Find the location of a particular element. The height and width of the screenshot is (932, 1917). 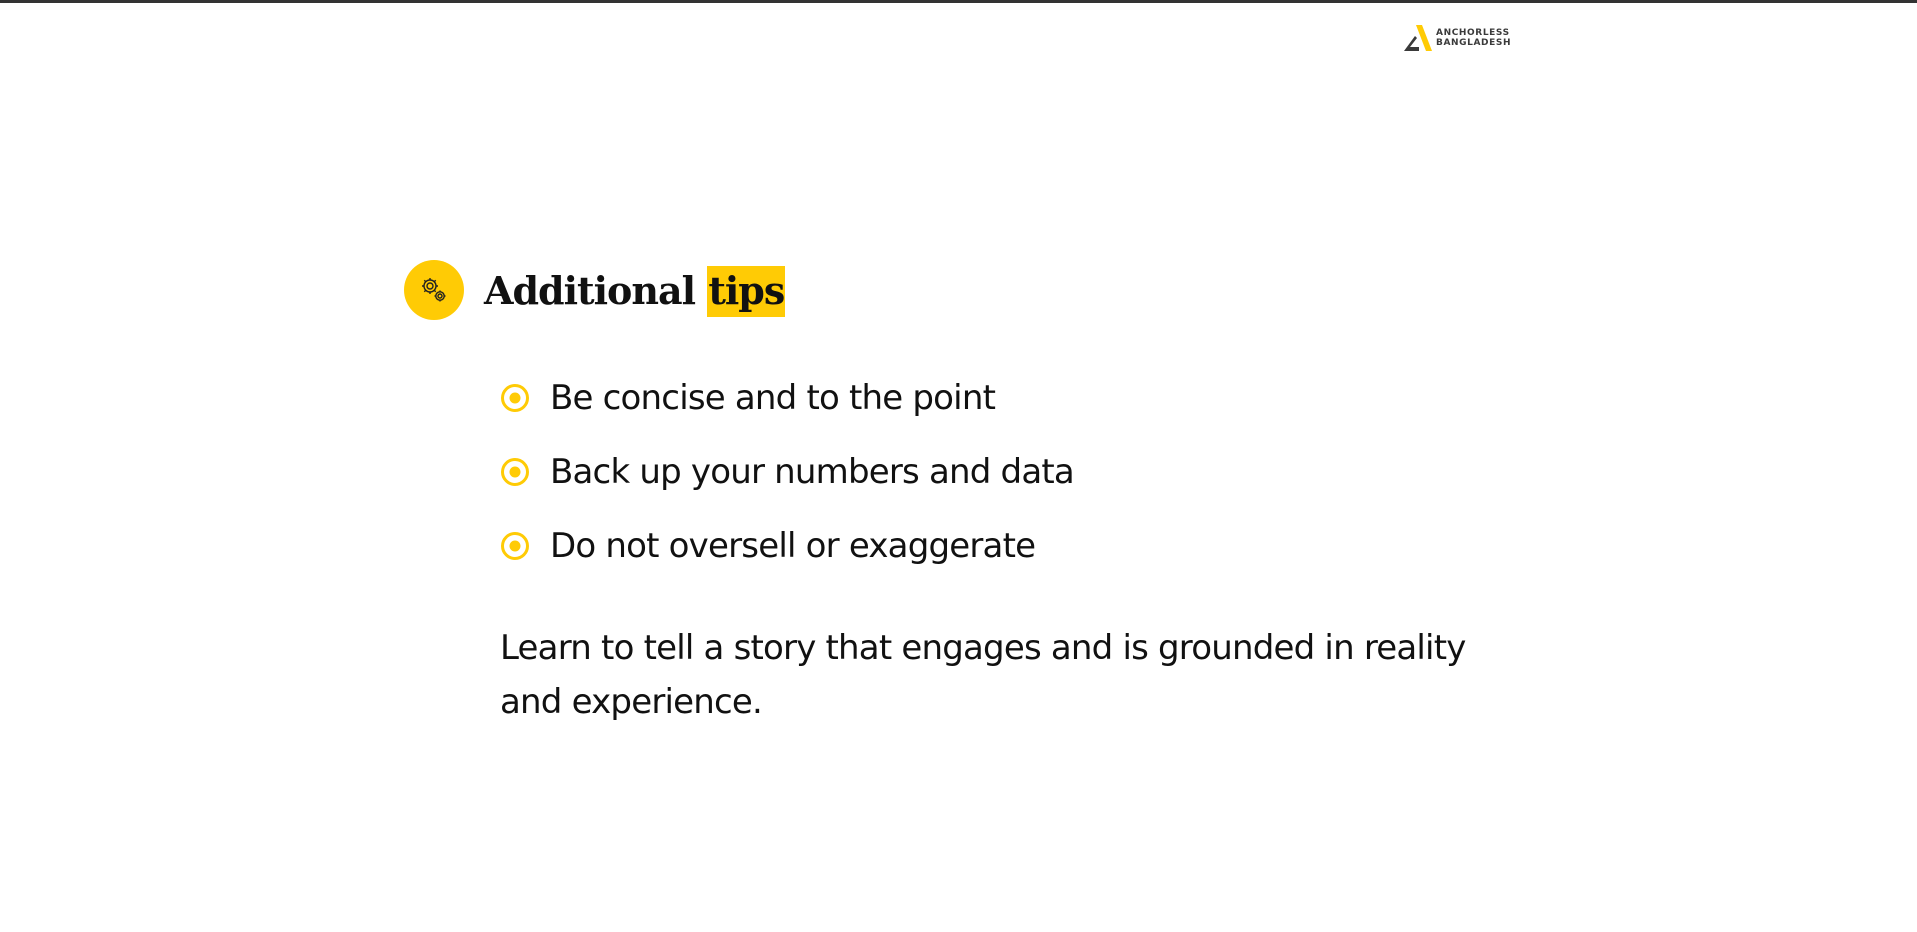

brand-logo: ANCHORLESS BANGLADESH is located at coordinates (1456, 38).